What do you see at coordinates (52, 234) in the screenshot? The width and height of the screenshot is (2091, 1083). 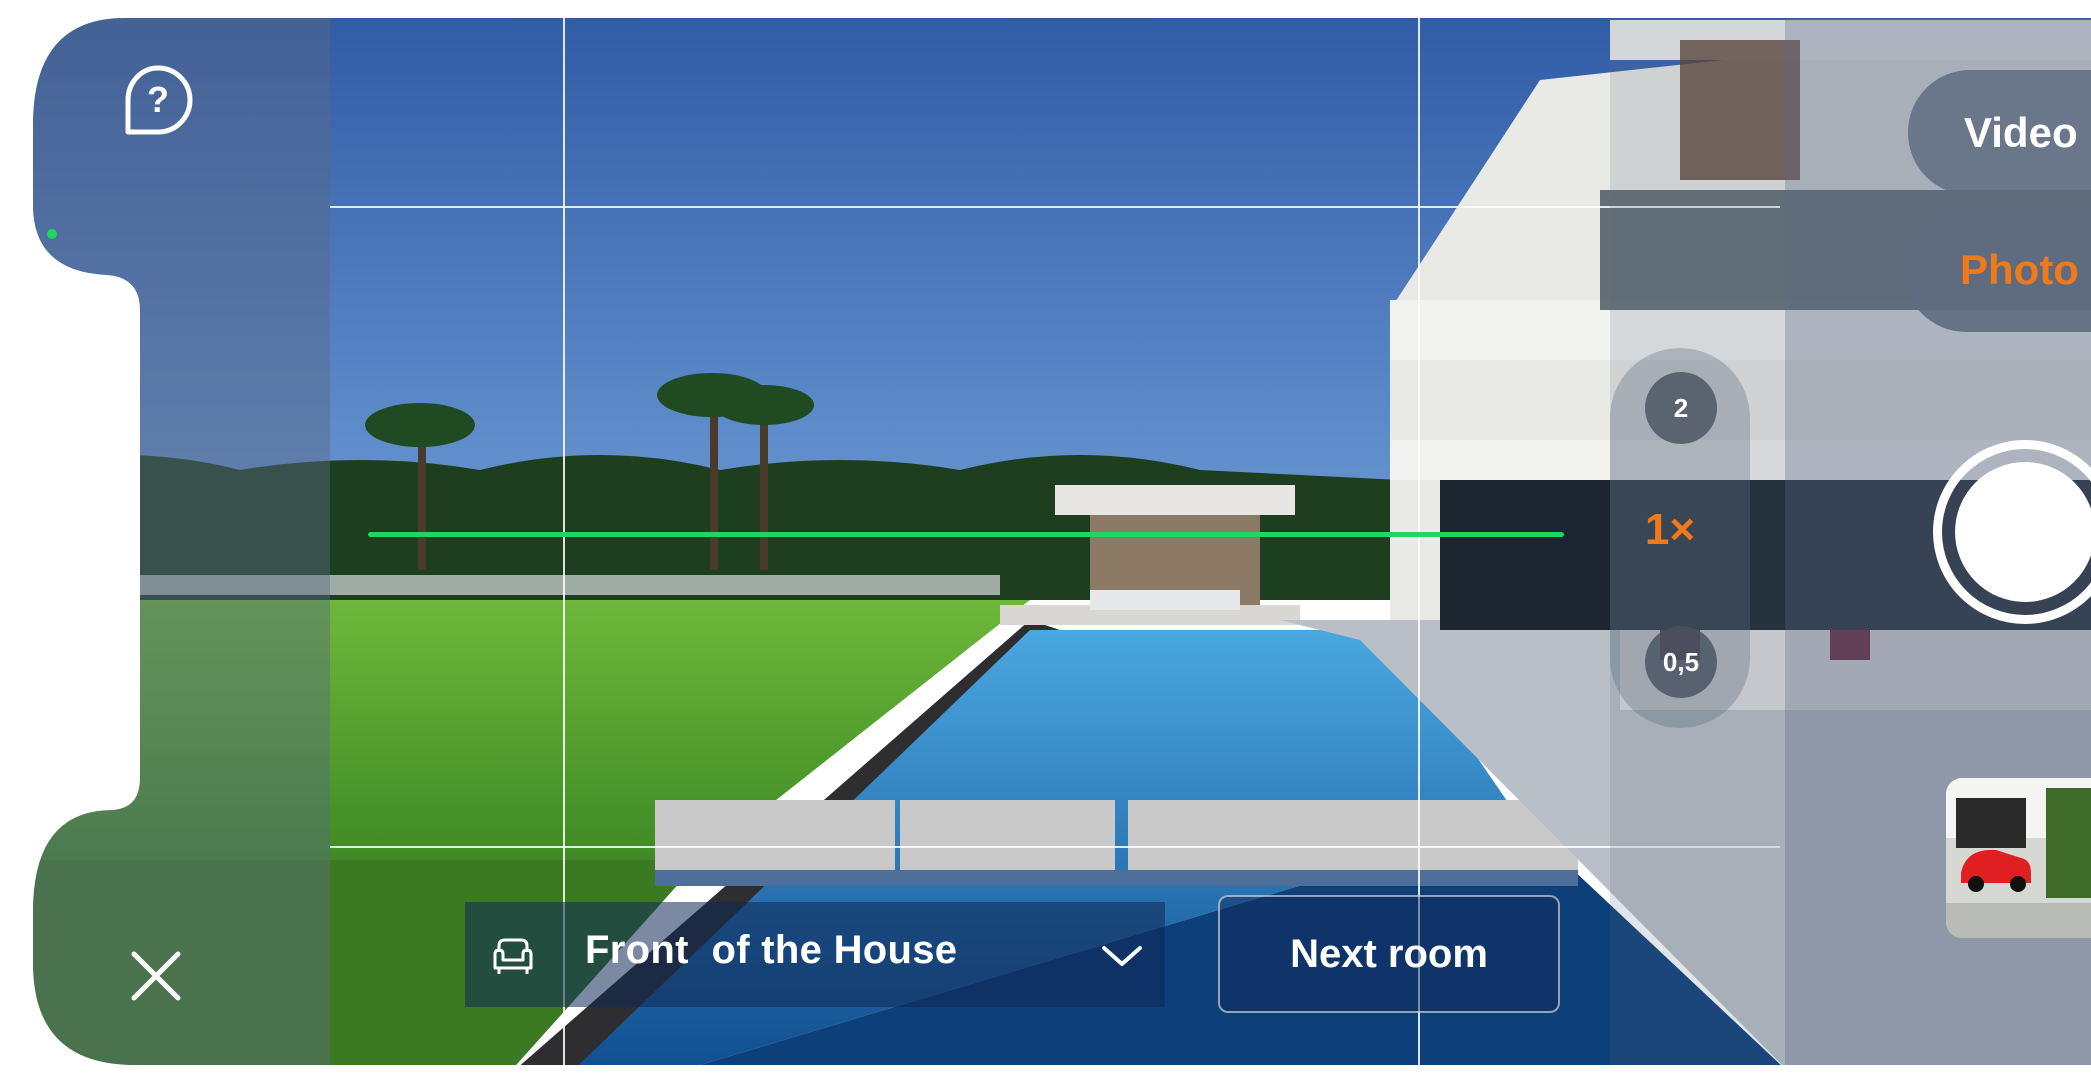 I see `status-dot` at bounding box center [52, 234].